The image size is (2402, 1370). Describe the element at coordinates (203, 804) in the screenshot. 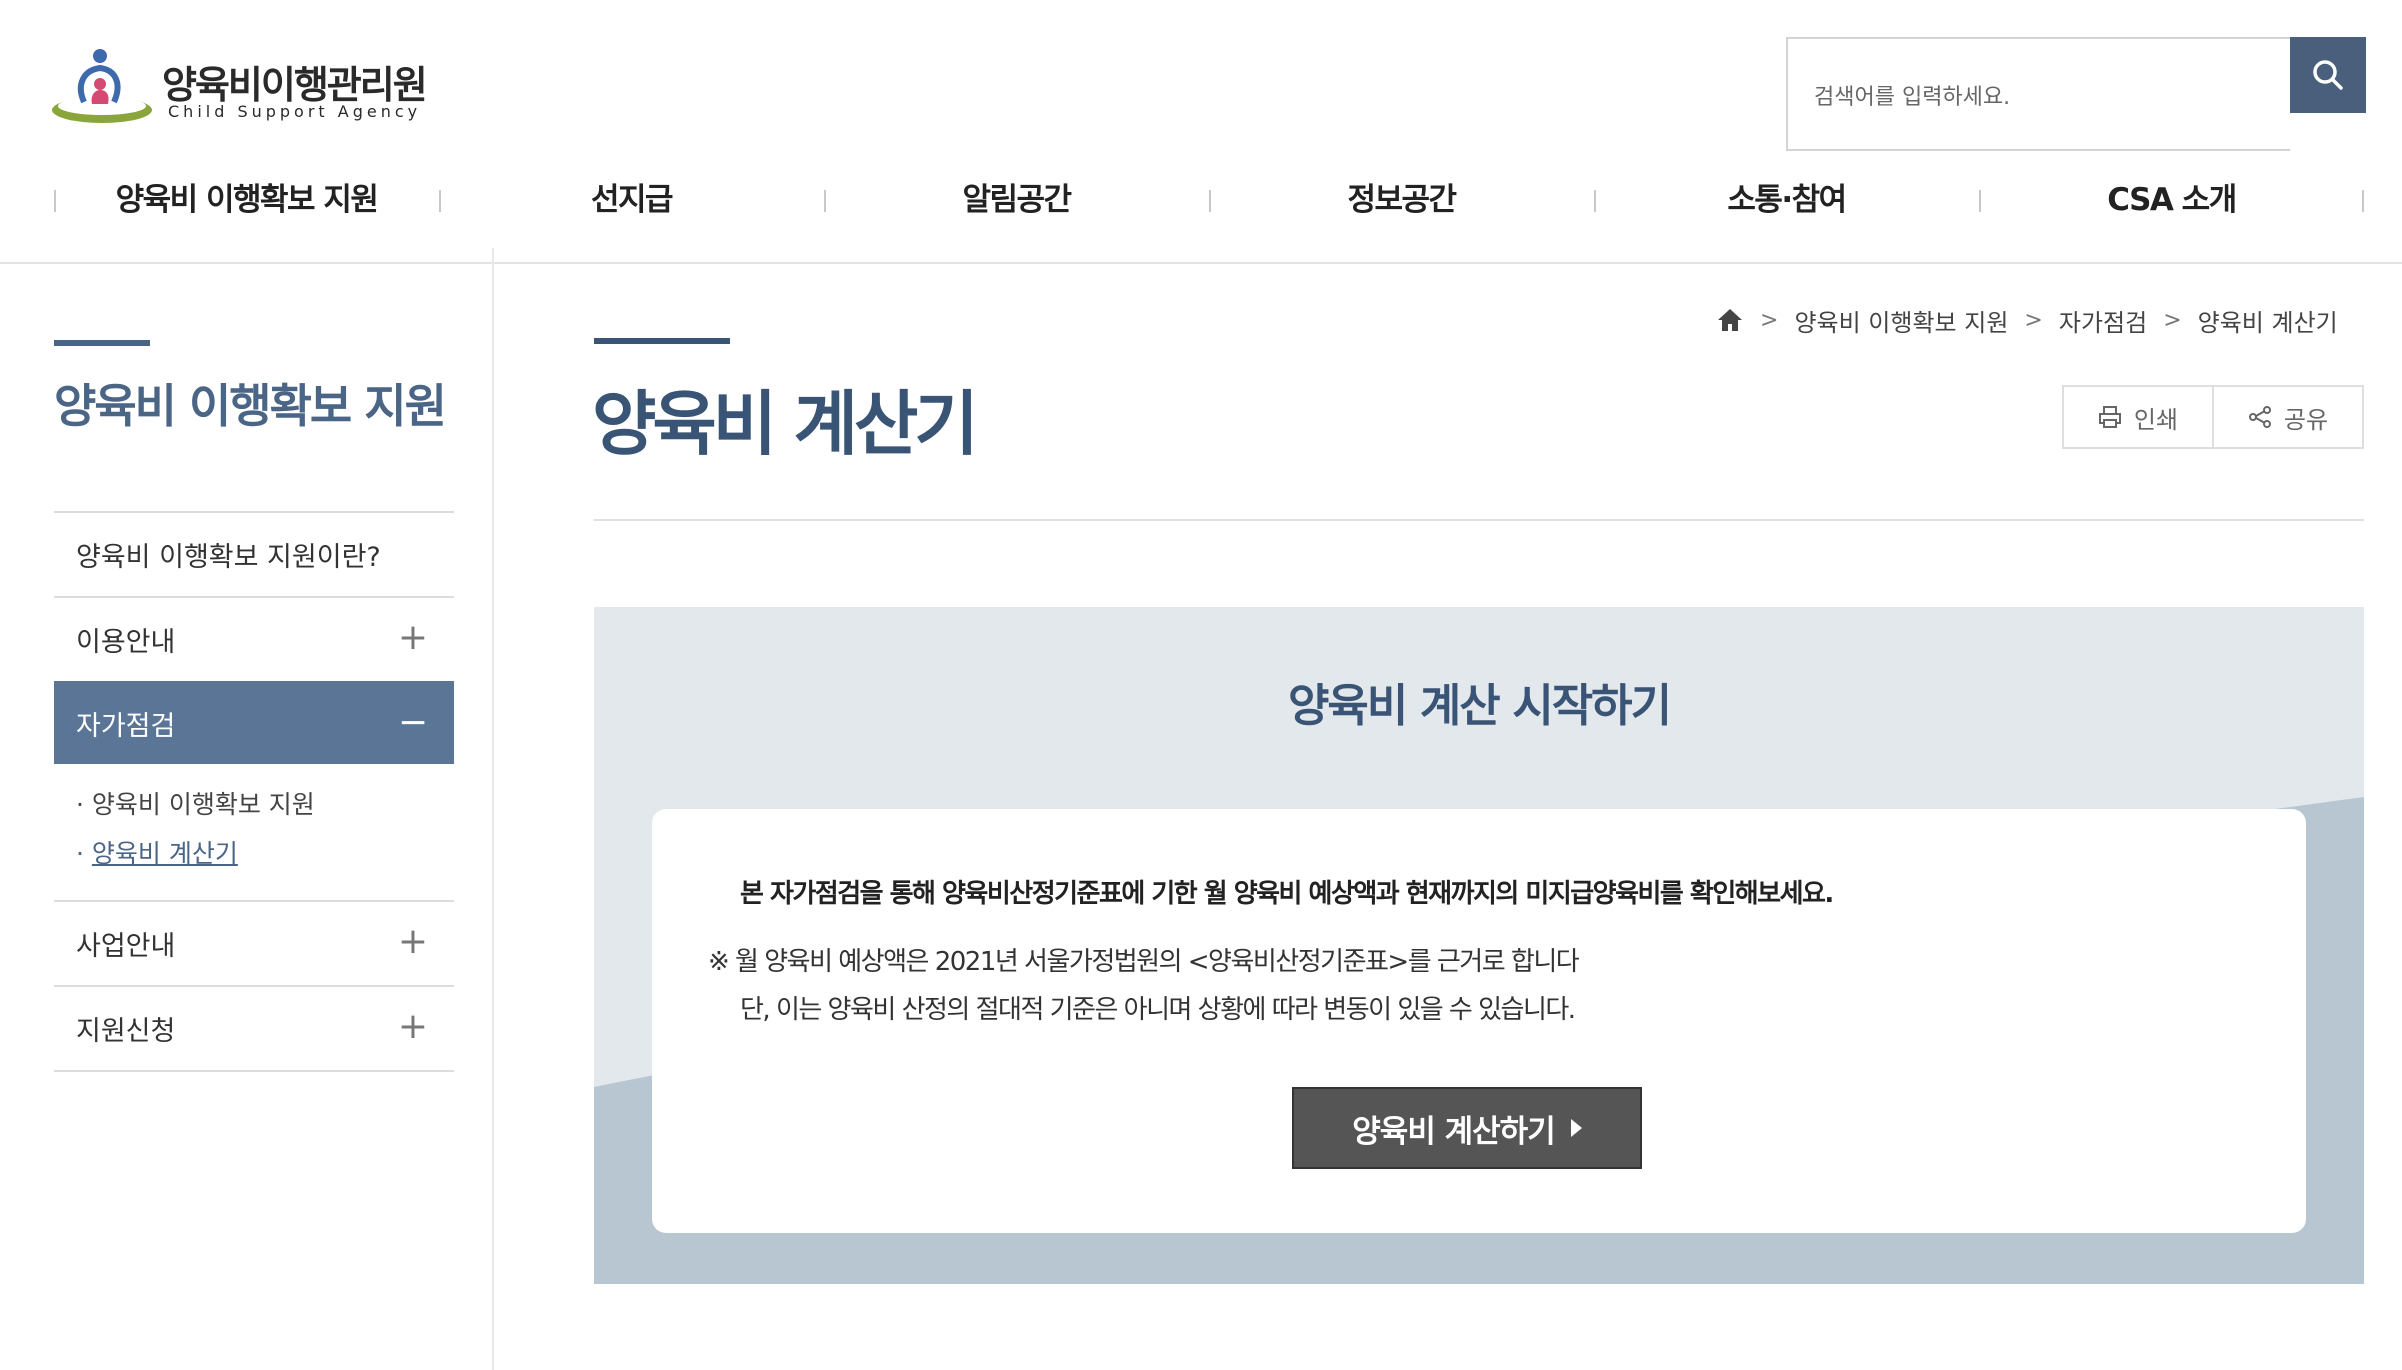

I see `submenu-item-label: 양육비 이행확보 지원` at that location.